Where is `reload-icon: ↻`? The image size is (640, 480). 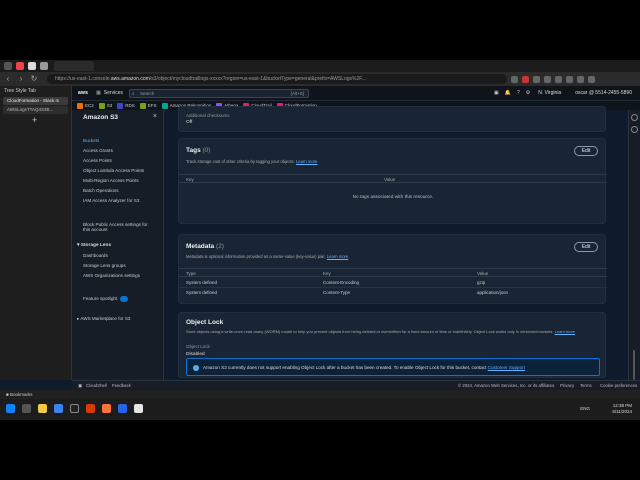
reload-icon: ↻ is located at coordinates (34, 79).